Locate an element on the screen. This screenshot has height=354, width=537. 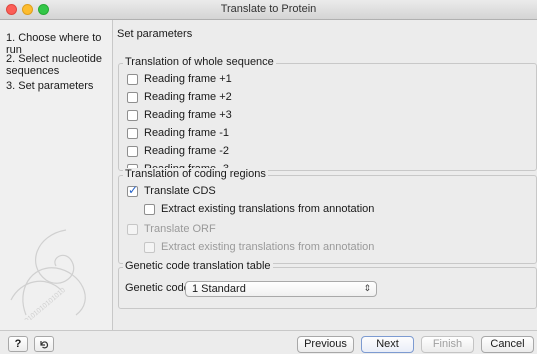
translate-orf-option: Translate ORF is located at coordinates (171, 229).